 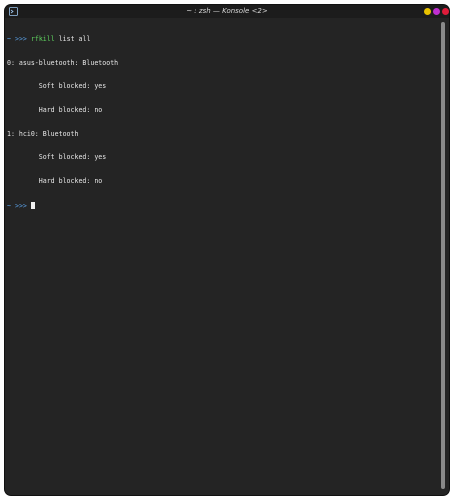 I want to click on window-title: ~ : zsh — Konsole <2>, so click(x=227, y=11).